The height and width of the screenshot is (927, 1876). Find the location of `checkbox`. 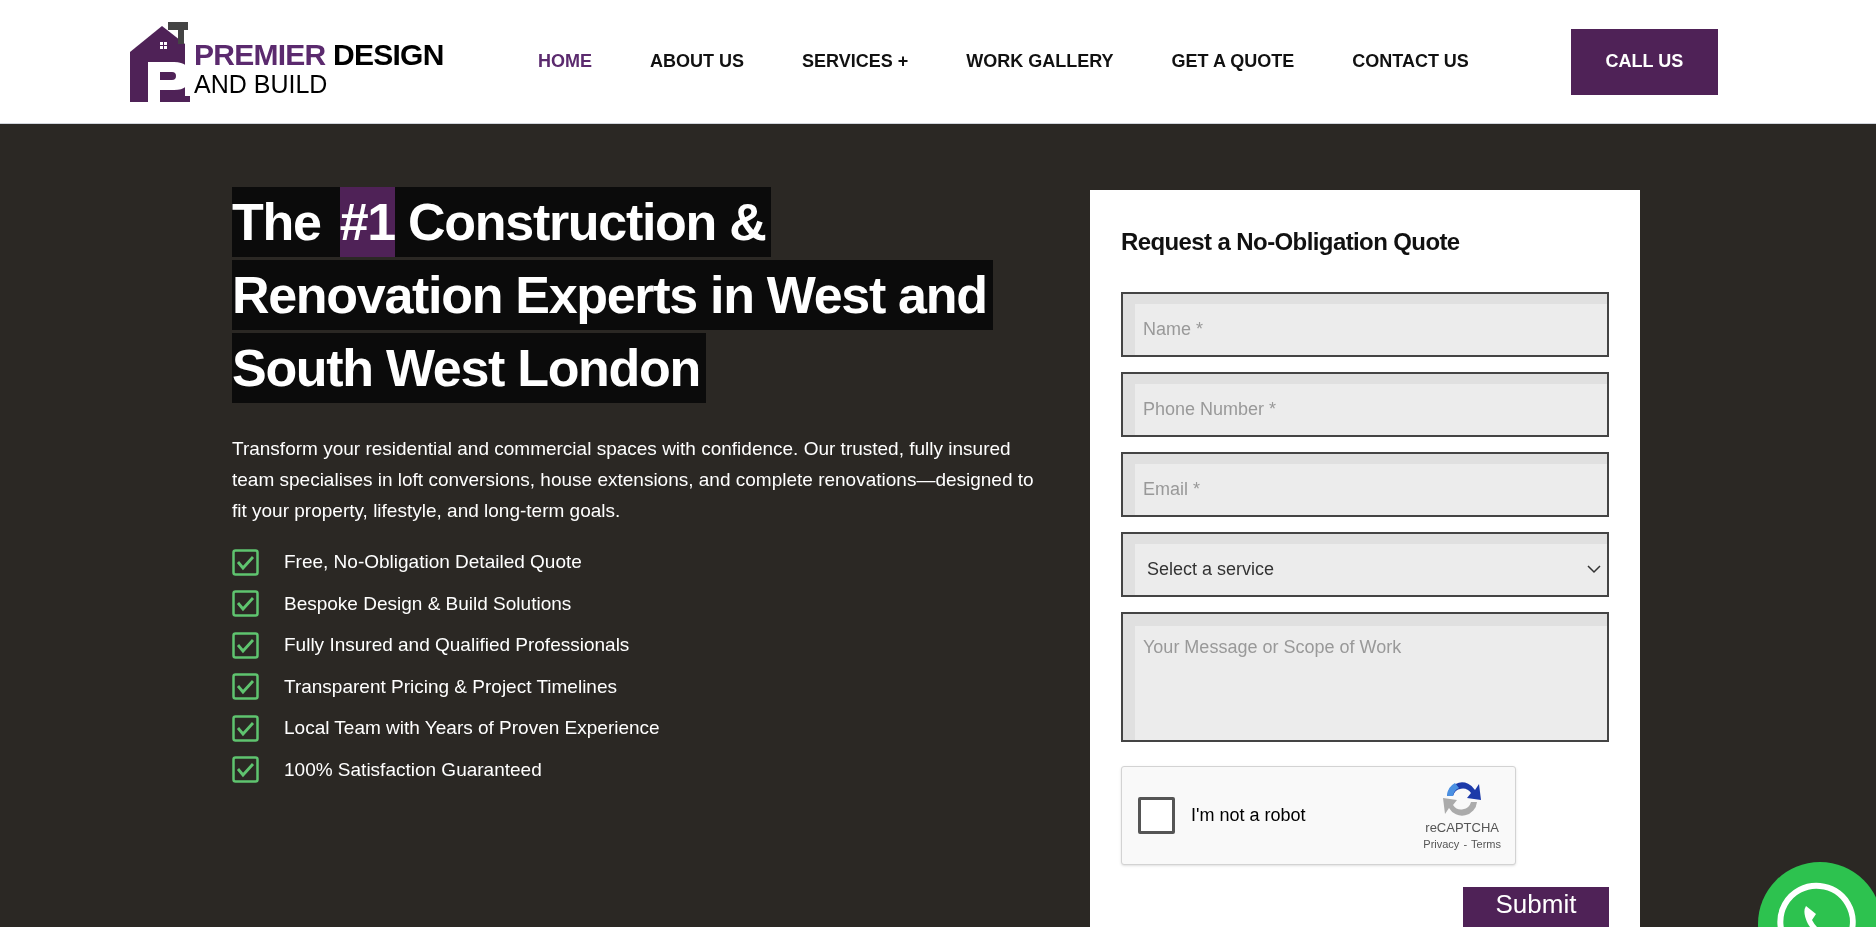

checkbox is located at coordinates (1156, 815).